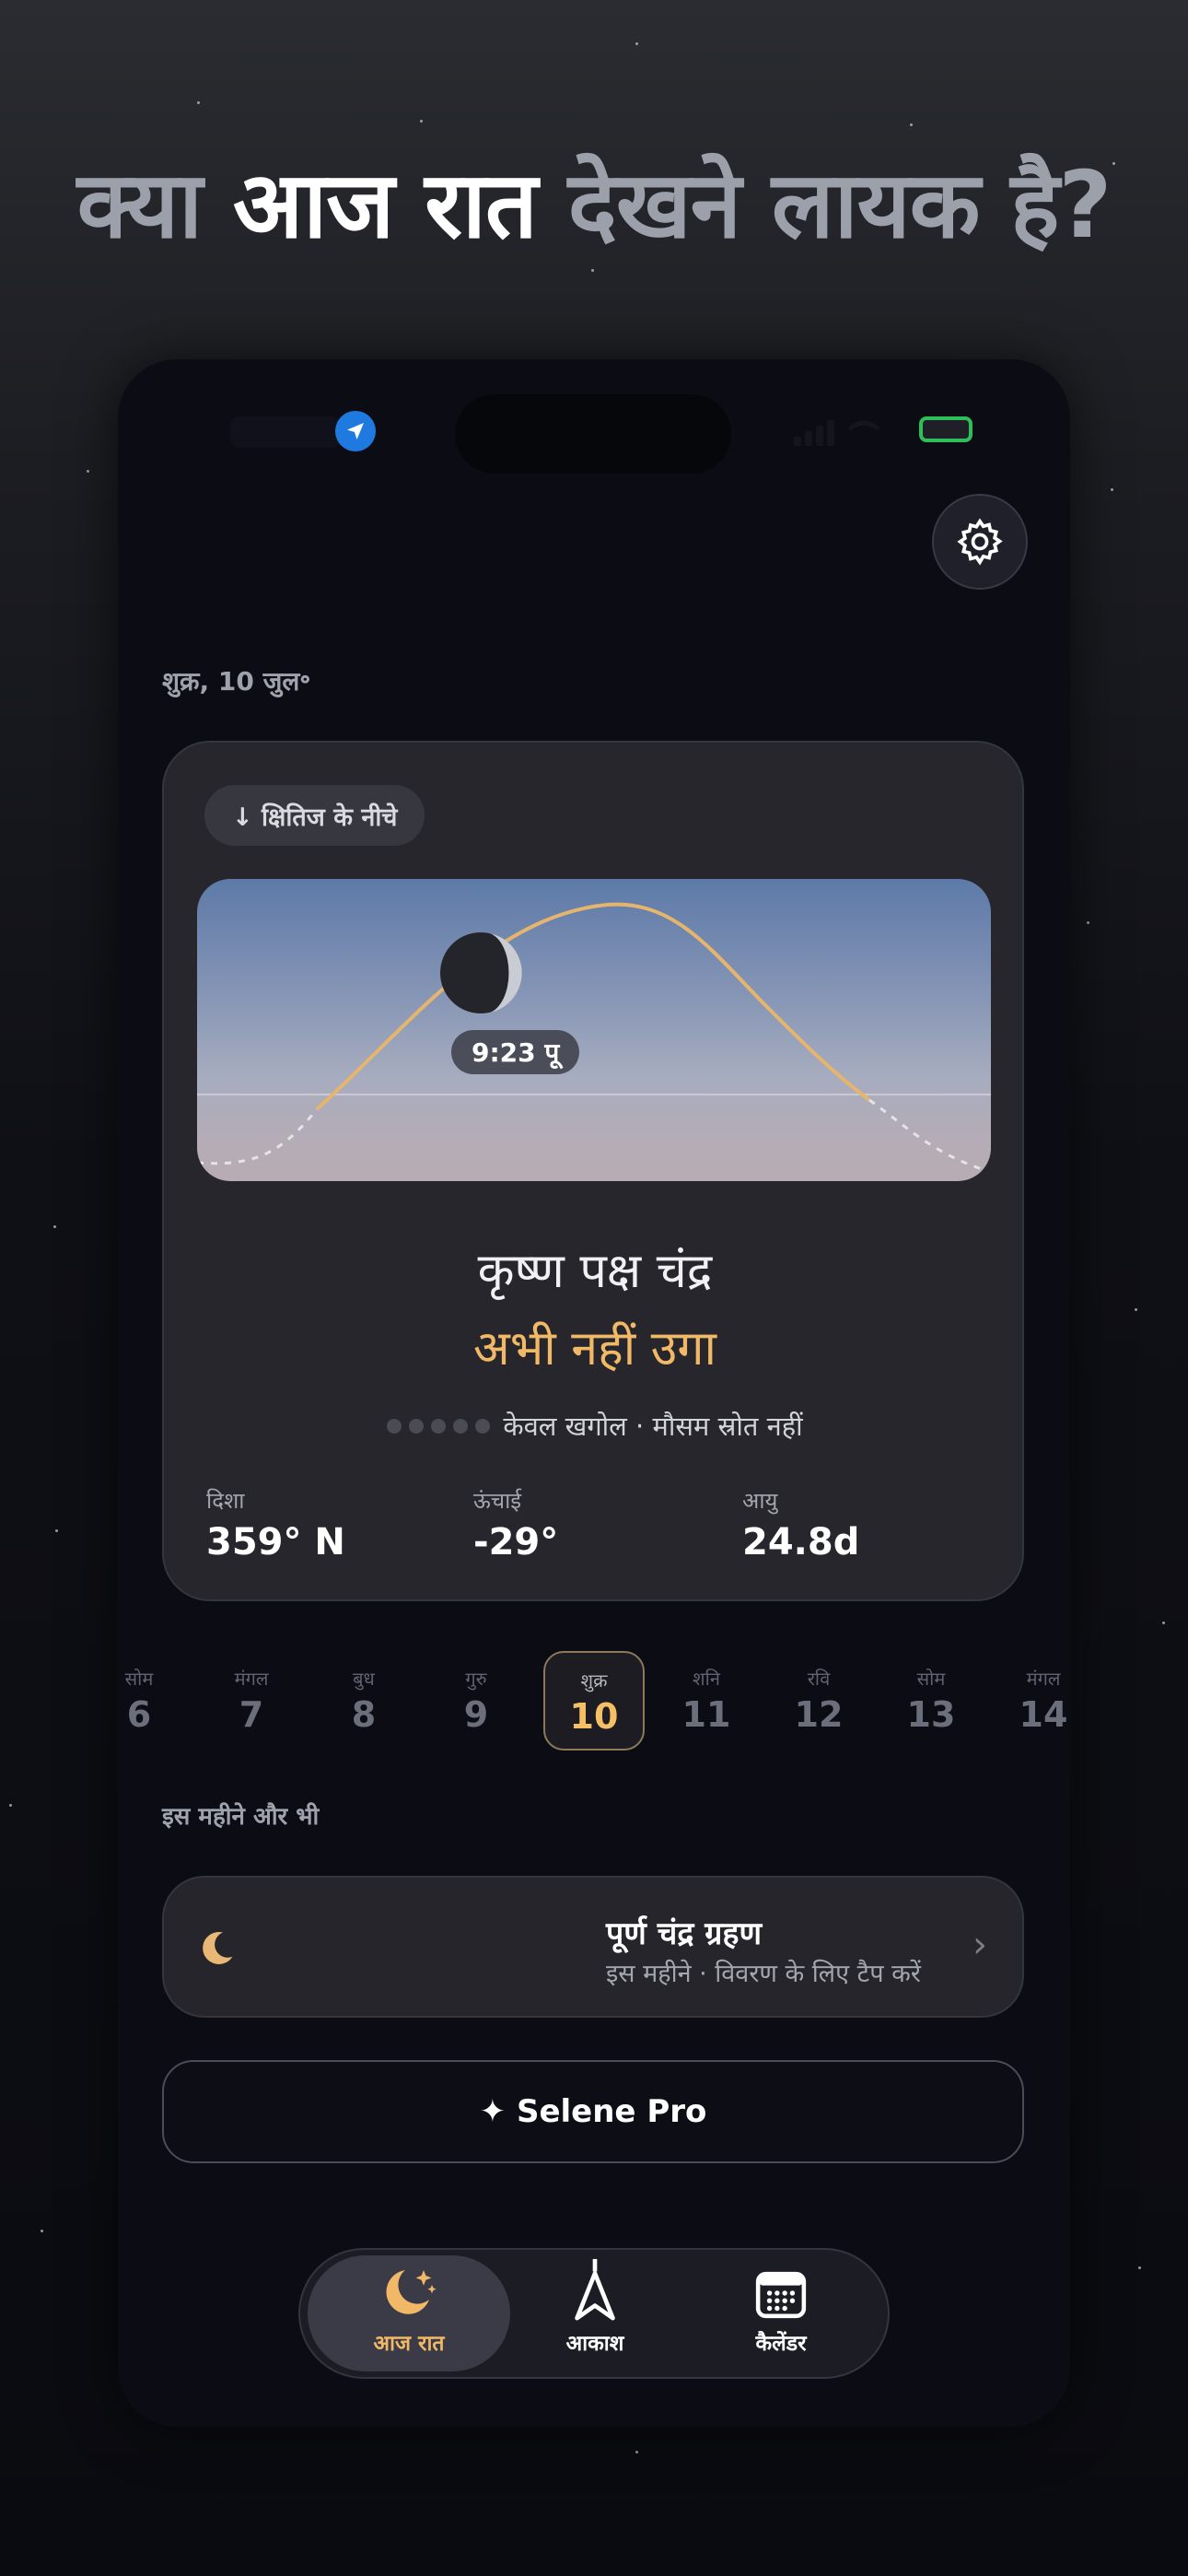 Image resolution: width=1188 pixels, height=2576 pixels. I want to click on day-name: शनि, so click(706, 1679).